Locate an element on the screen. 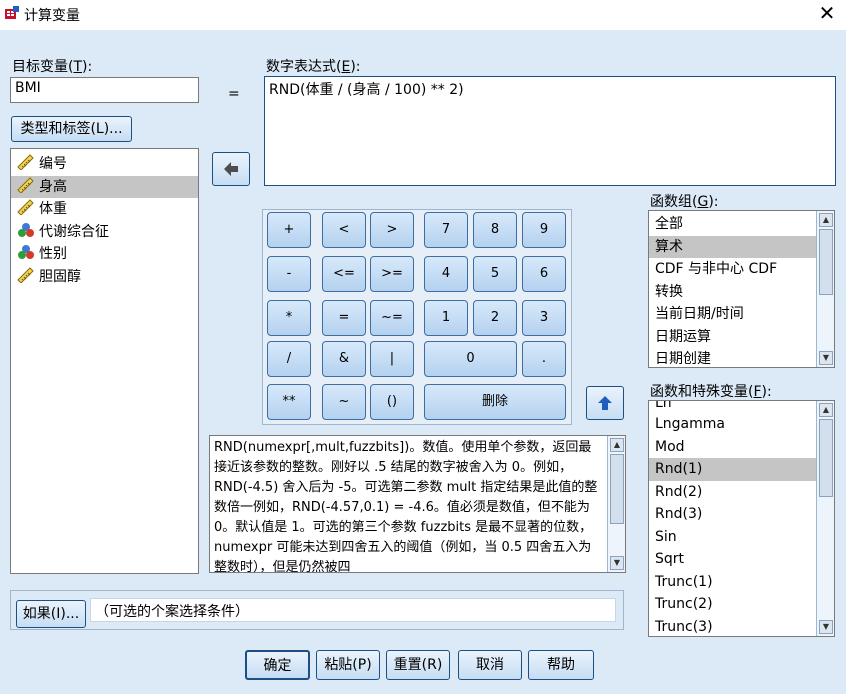 This screenshot has height=694, width=846. functions-label: 函数和特殊变量(F): is located at coordinates (711, 392).